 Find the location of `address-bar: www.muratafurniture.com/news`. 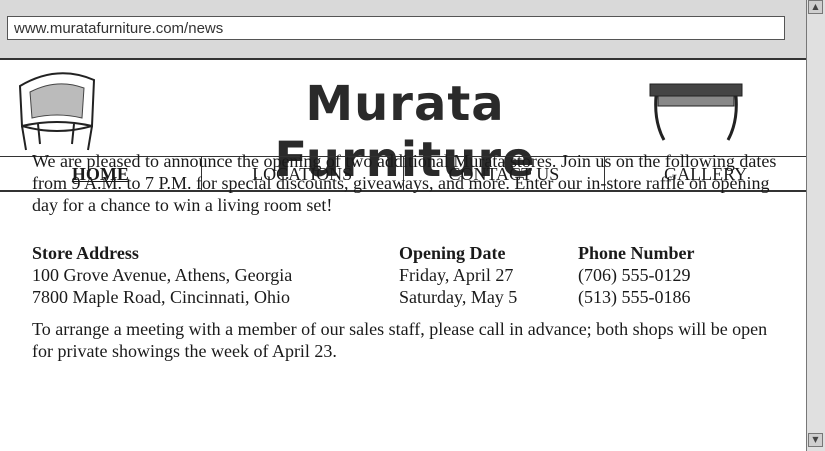

address-bar: www.muratafurniture.com/news is located at coordinates (396, 28).